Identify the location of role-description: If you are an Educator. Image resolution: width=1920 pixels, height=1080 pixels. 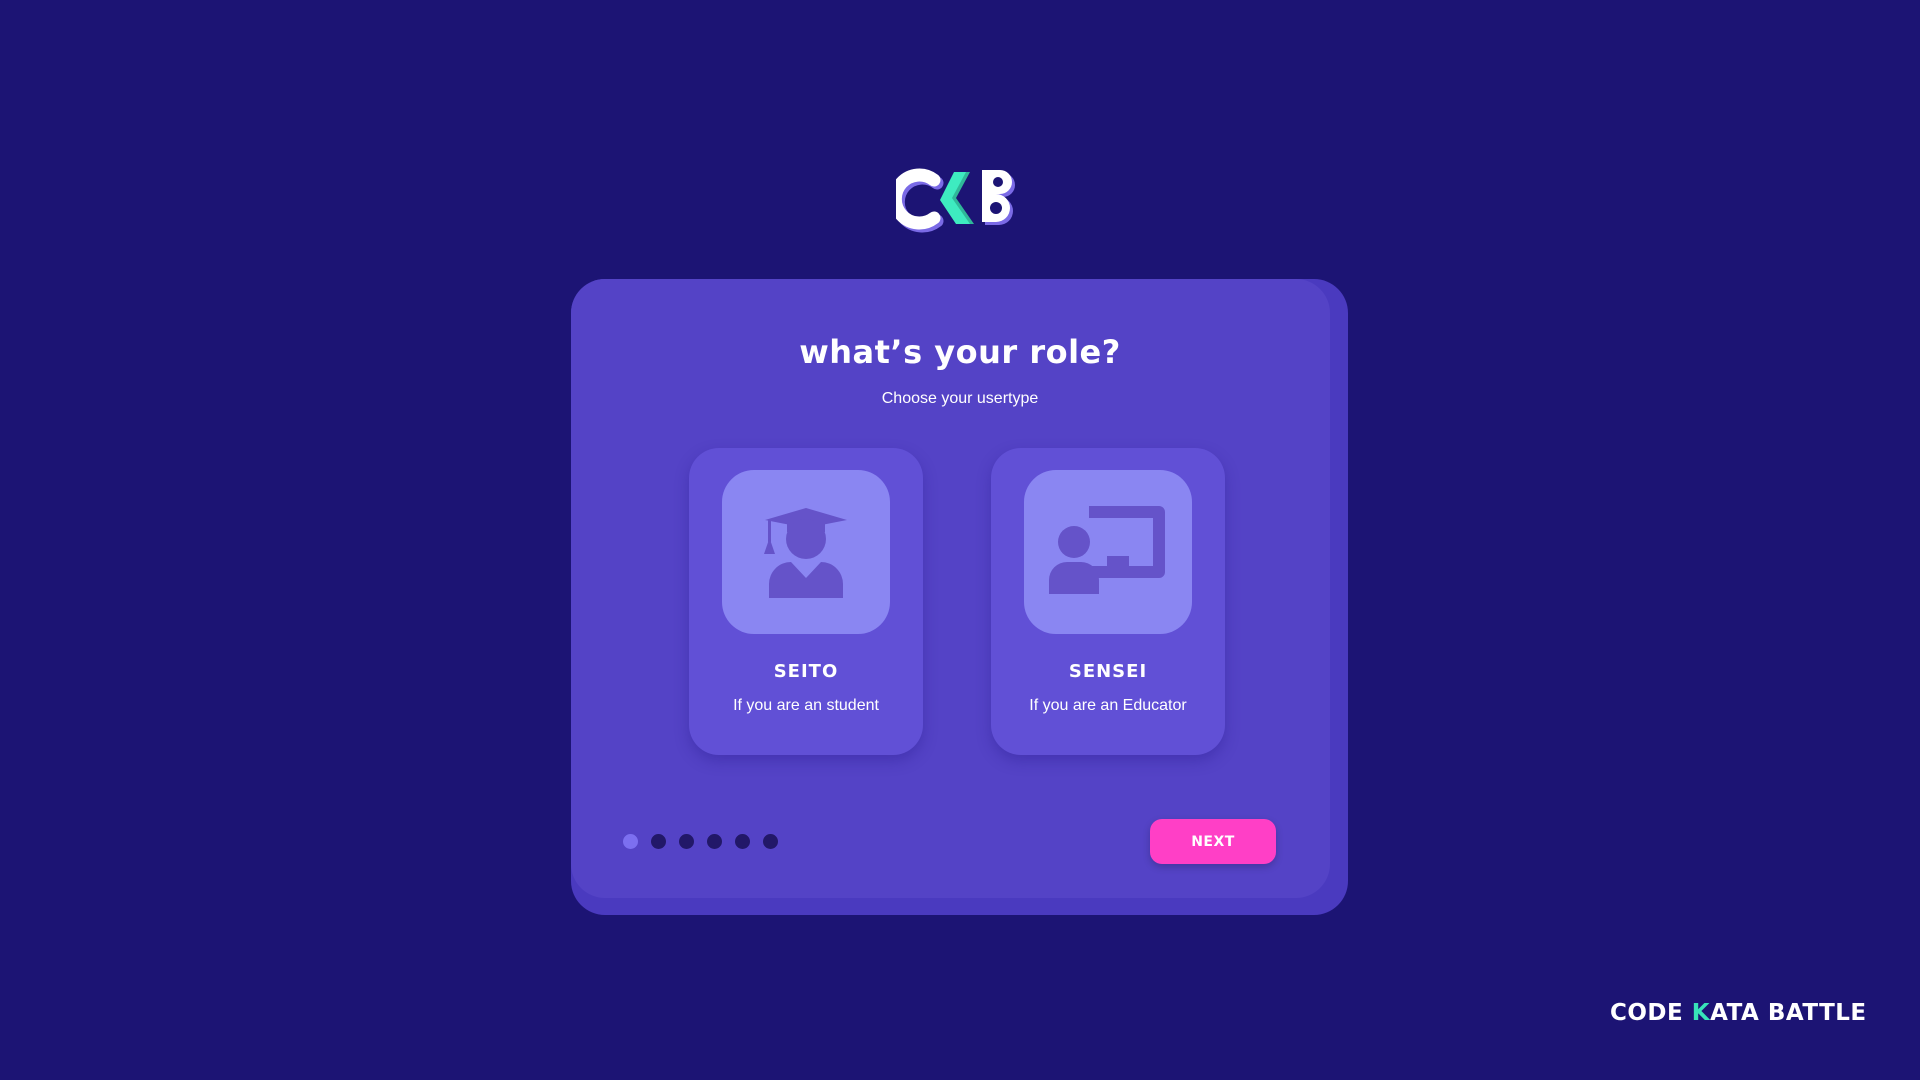
(1108, 705).